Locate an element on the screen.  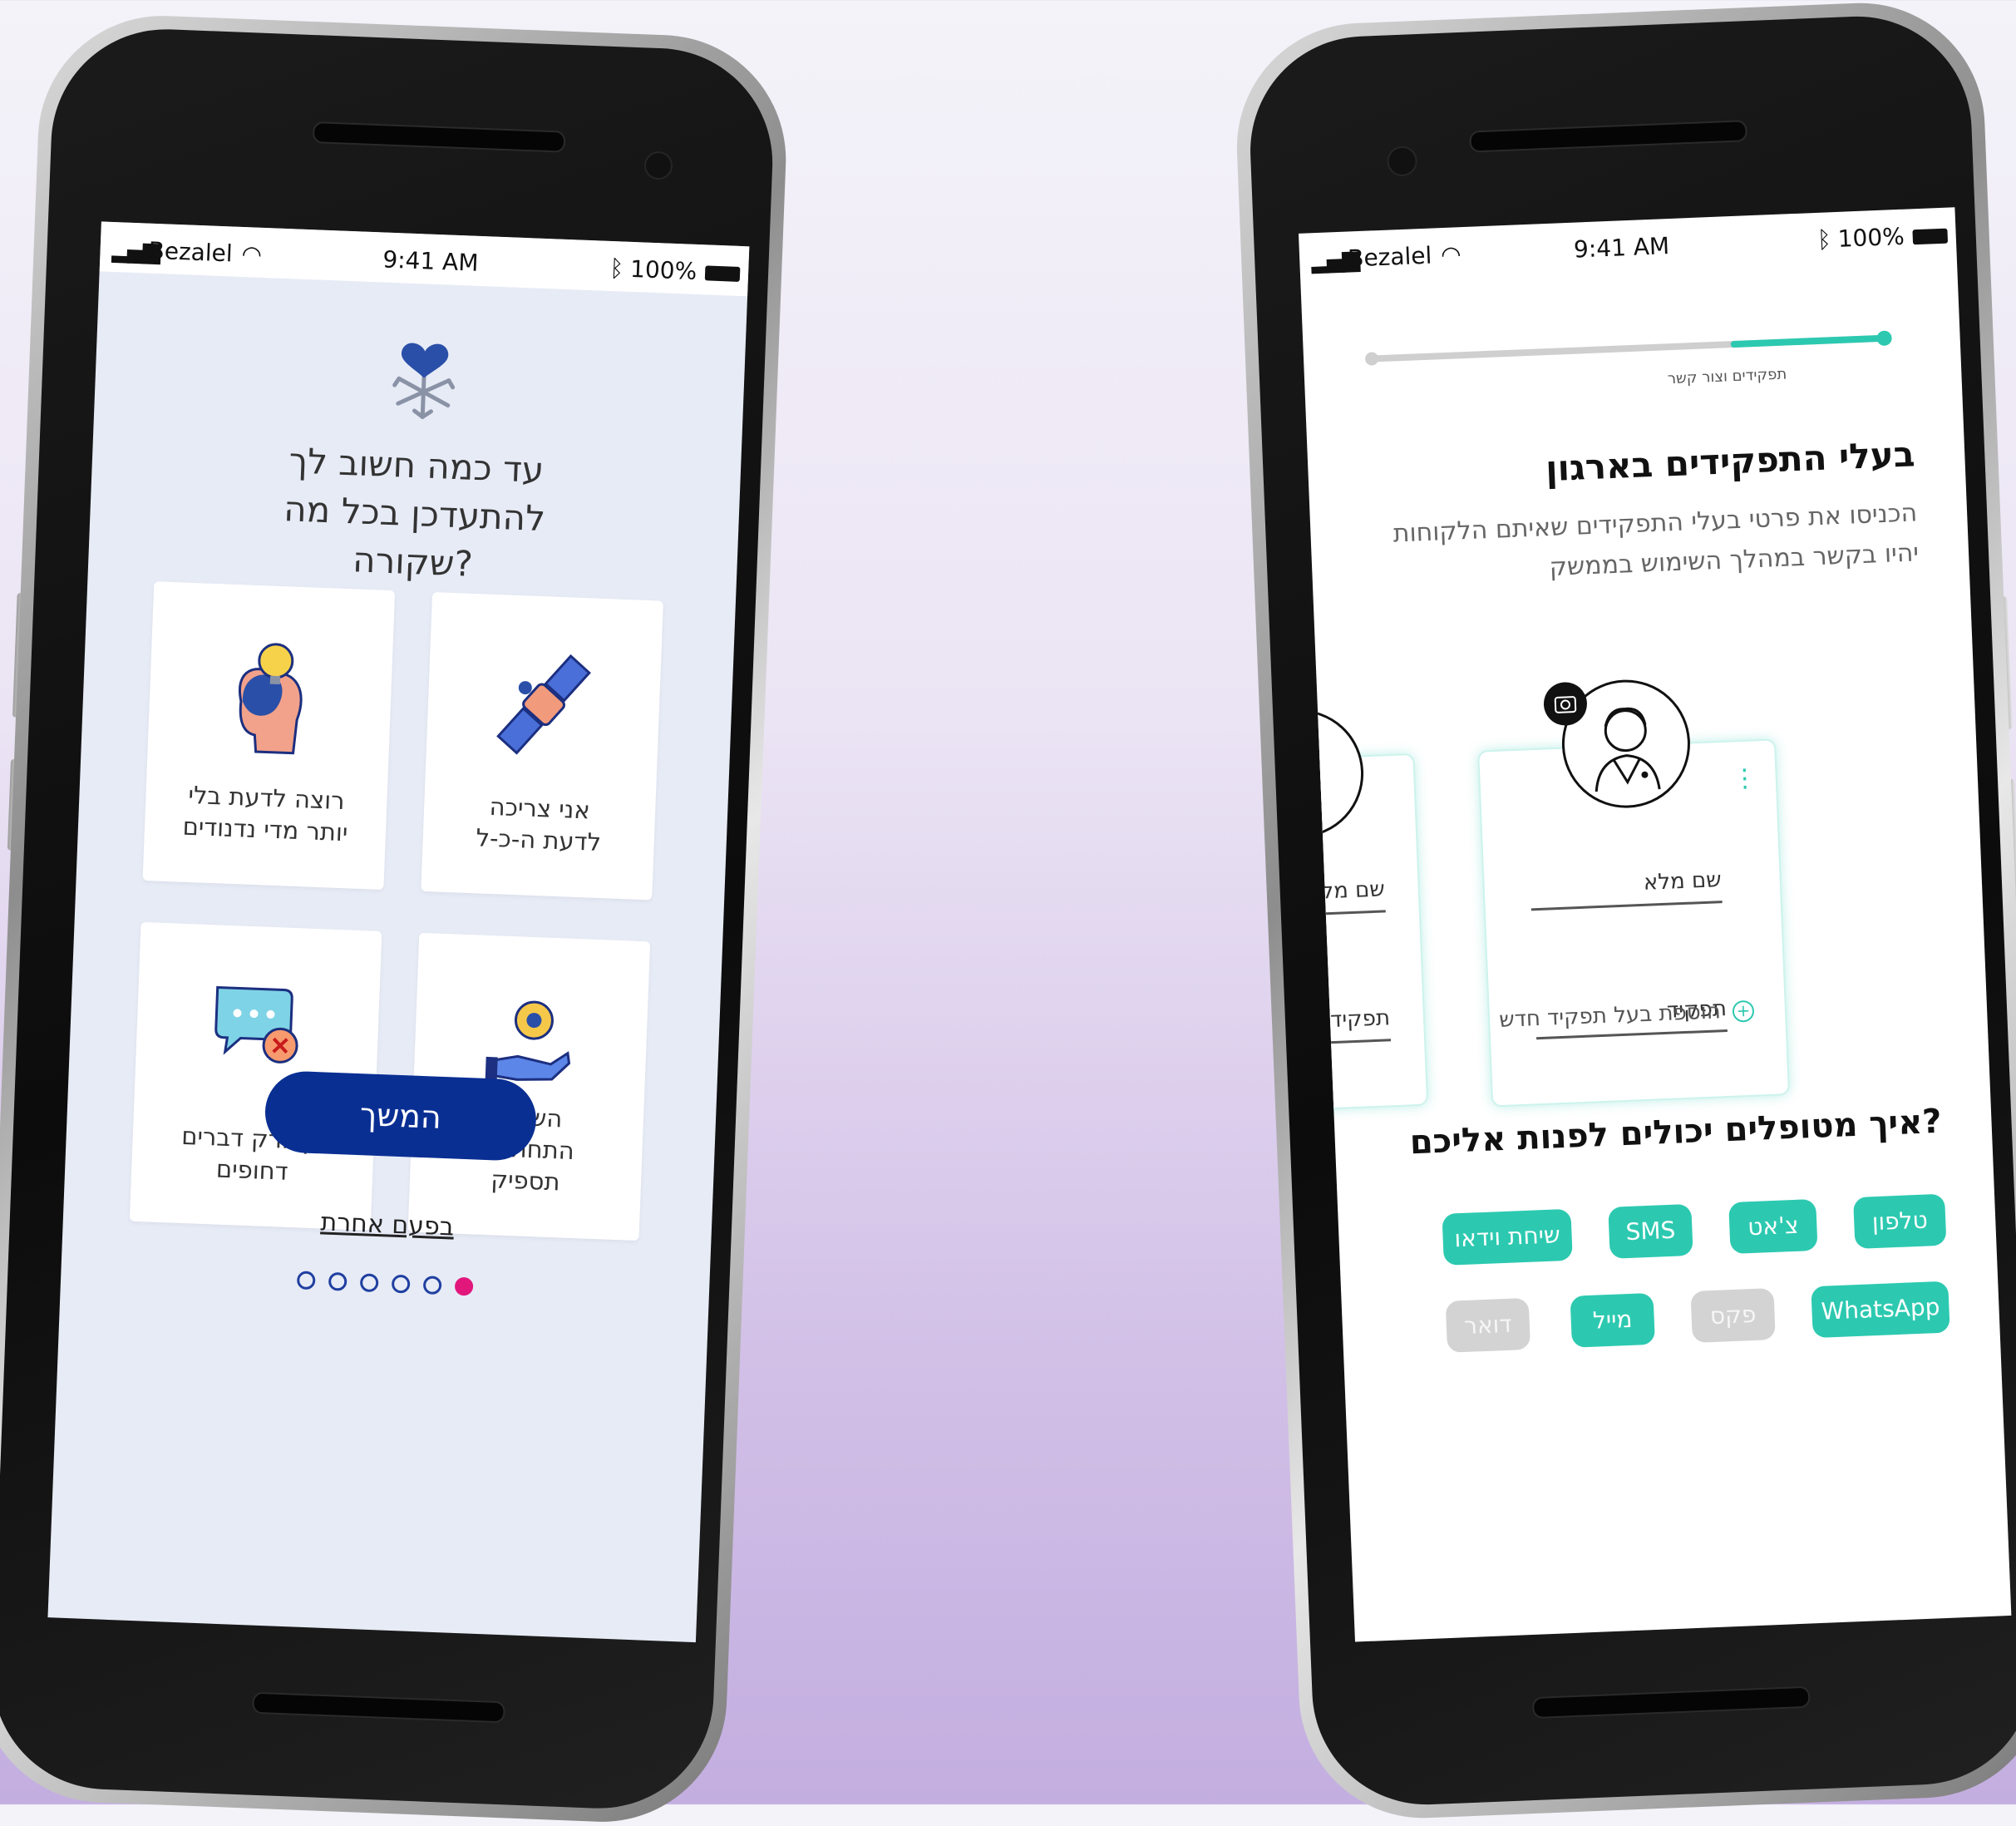
option-card-not-too-much: רוצה לדעת בלי יותר מדי נדנודים is located at coordinates (269, 736).